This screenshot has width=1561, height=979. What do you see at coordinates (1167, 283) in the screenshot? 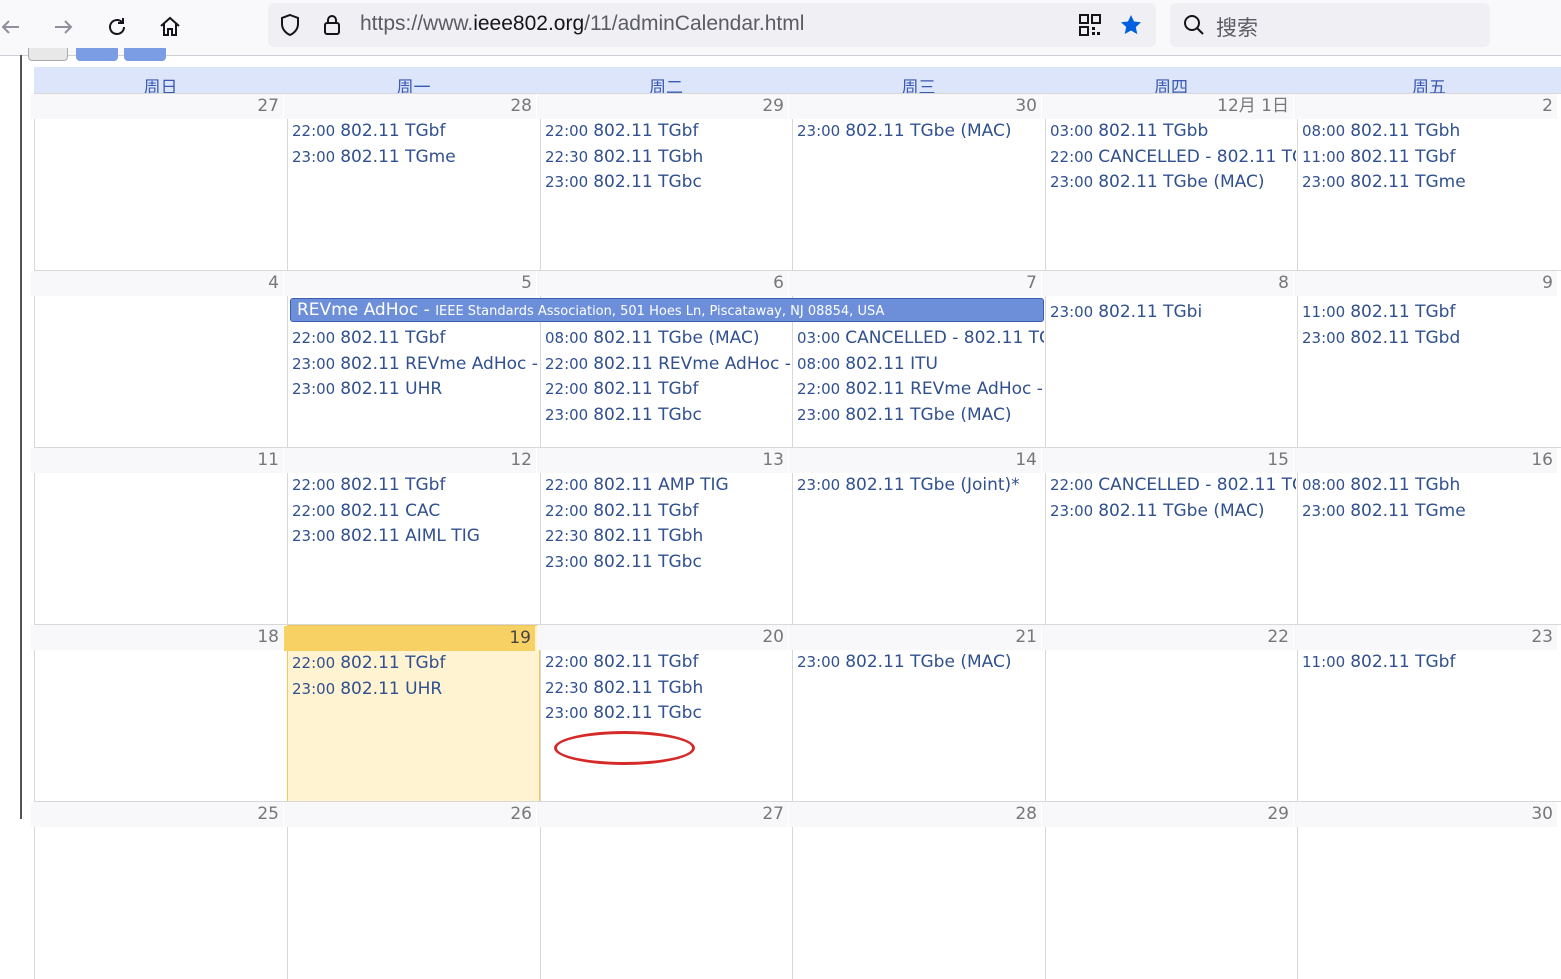
I see `day-number: 8` at bounding box center [1167, 283].